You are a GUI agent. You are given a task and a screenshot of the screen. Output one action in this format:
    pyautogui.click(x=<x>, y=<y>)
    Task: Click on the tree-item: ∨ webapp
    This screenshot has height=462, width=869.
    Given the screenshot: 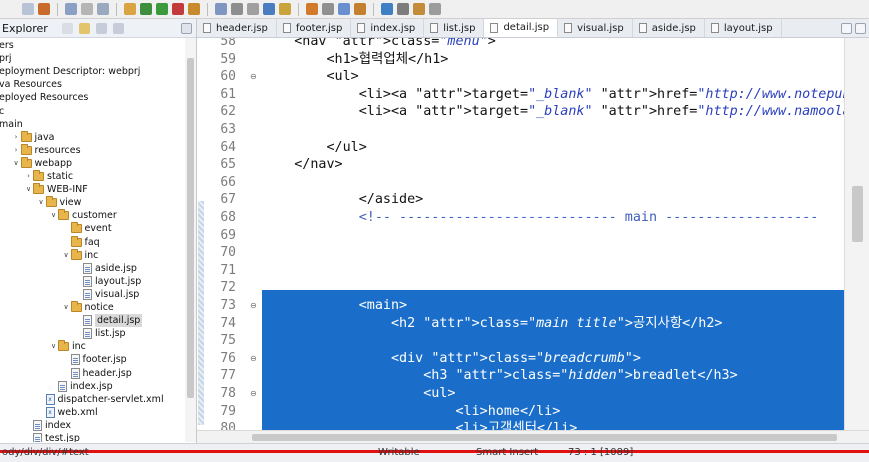 What is the action you would take?
    pyautogui.click(x=42, y=163)
    